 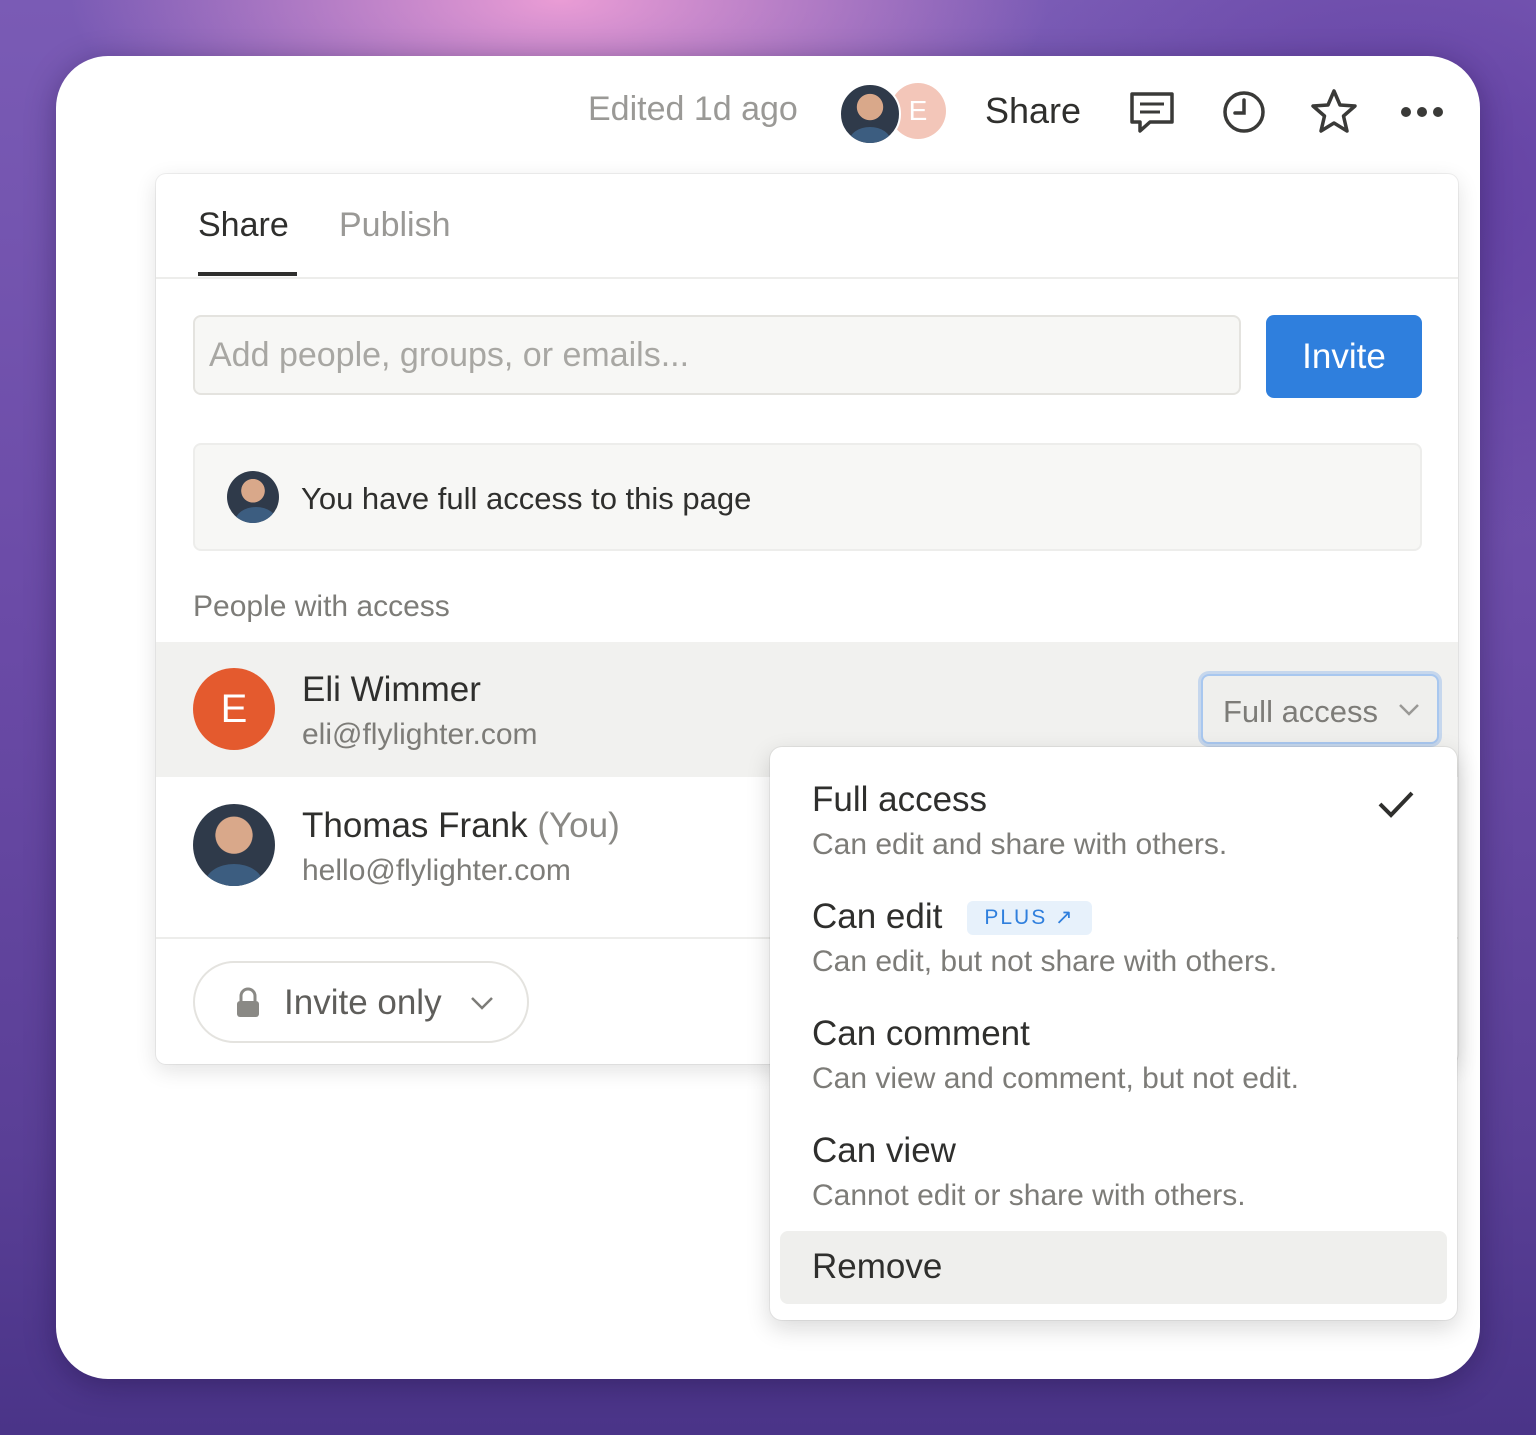 What do you see at coordinates (247, 274) in the screenshot?
I see `active-tab-indicator` at bounding box center [247, 274].